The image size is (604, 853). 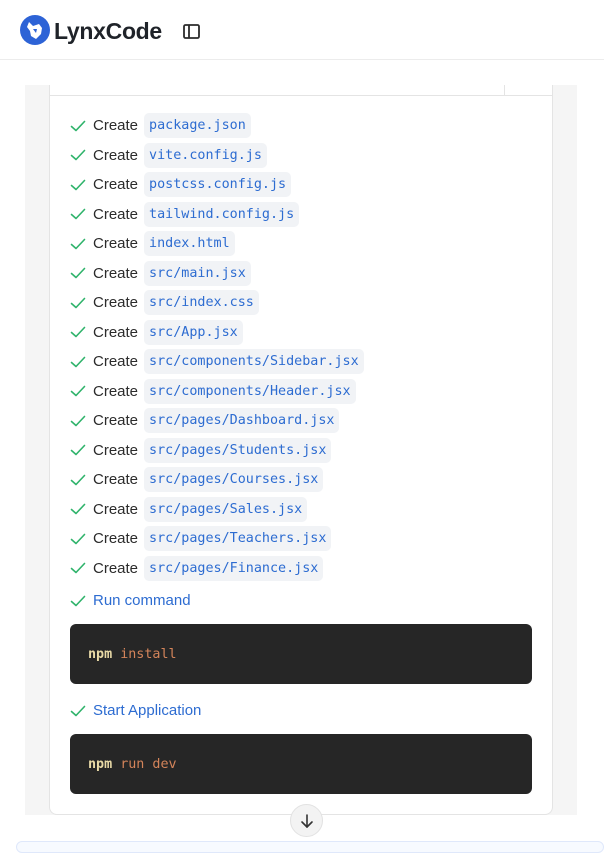 What do you see at coordinates (238, 539) in the screenshot?
I see `file-path-chip: src/pages/Teachers.jsx` at bounding box center [238, 539].